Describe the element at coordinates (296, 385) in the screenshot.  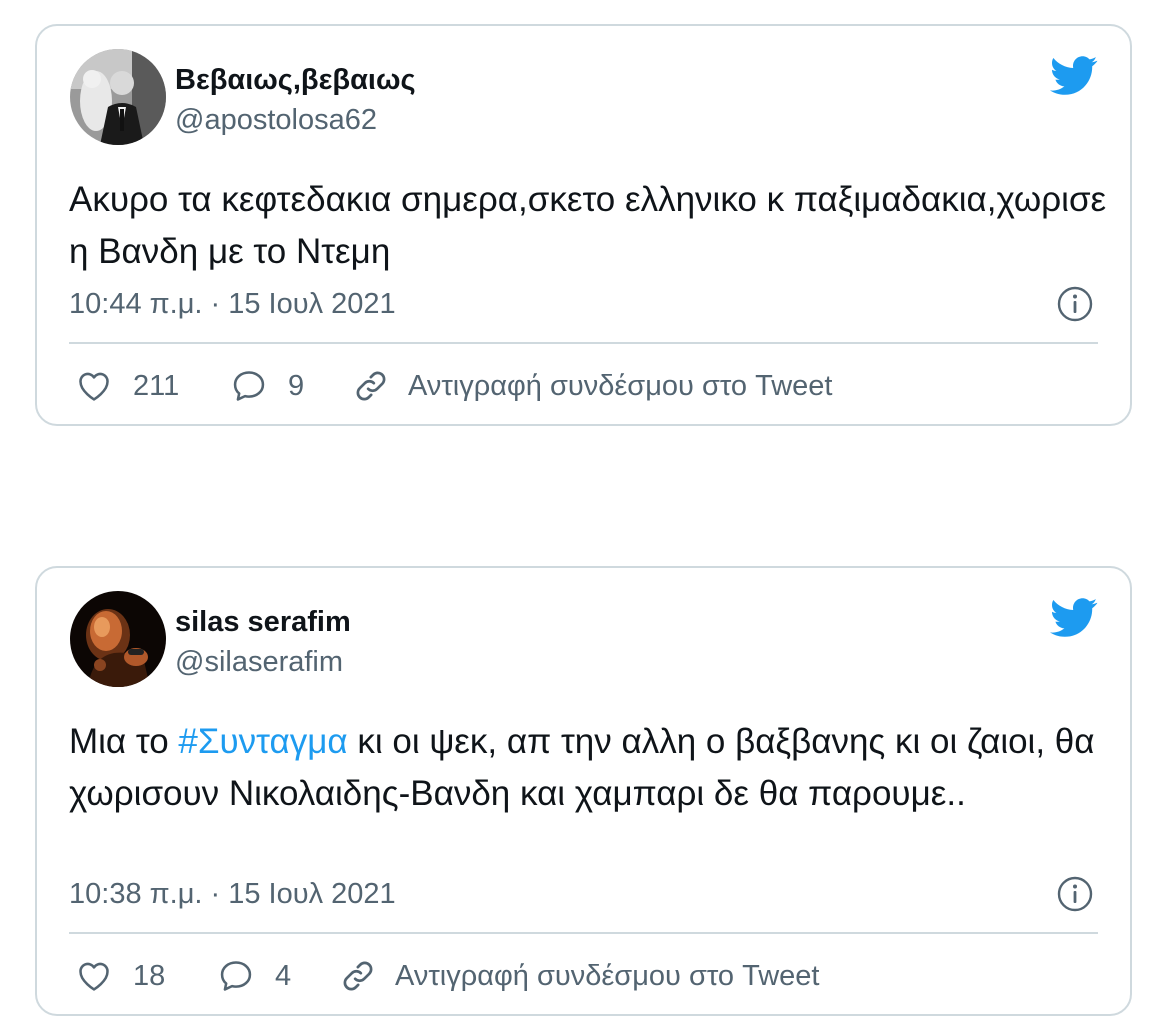
I see `reply-count: 9` at that location.